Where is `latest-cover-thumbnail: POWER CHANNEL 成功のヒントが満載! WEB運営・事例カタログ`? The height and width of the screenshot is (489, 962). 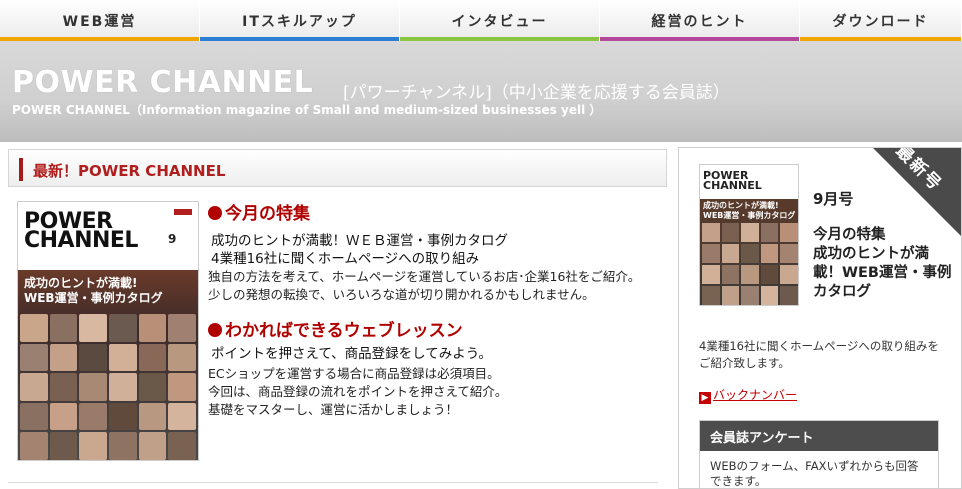
latest-cover-thumbnail: POWER CHANNEL 成功のヒントが満載! WEB運営・事例カタログ is located at coordinates (749, 235).